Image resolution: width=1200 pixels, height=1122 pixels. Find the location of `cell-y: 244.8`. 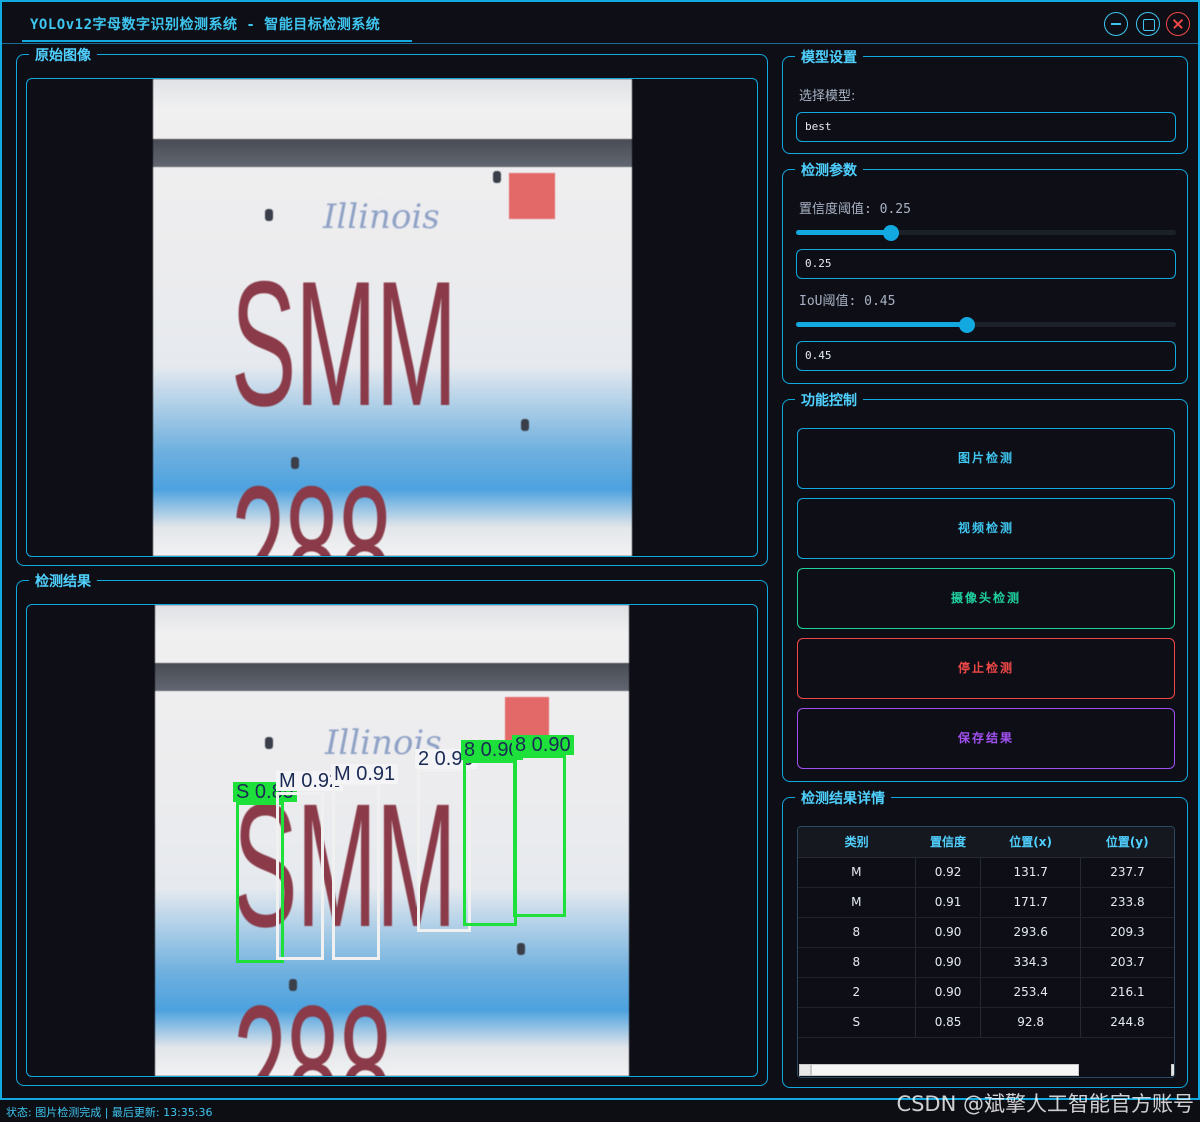

cell-y: 244.8 is located at coordinates (1127, 1022).